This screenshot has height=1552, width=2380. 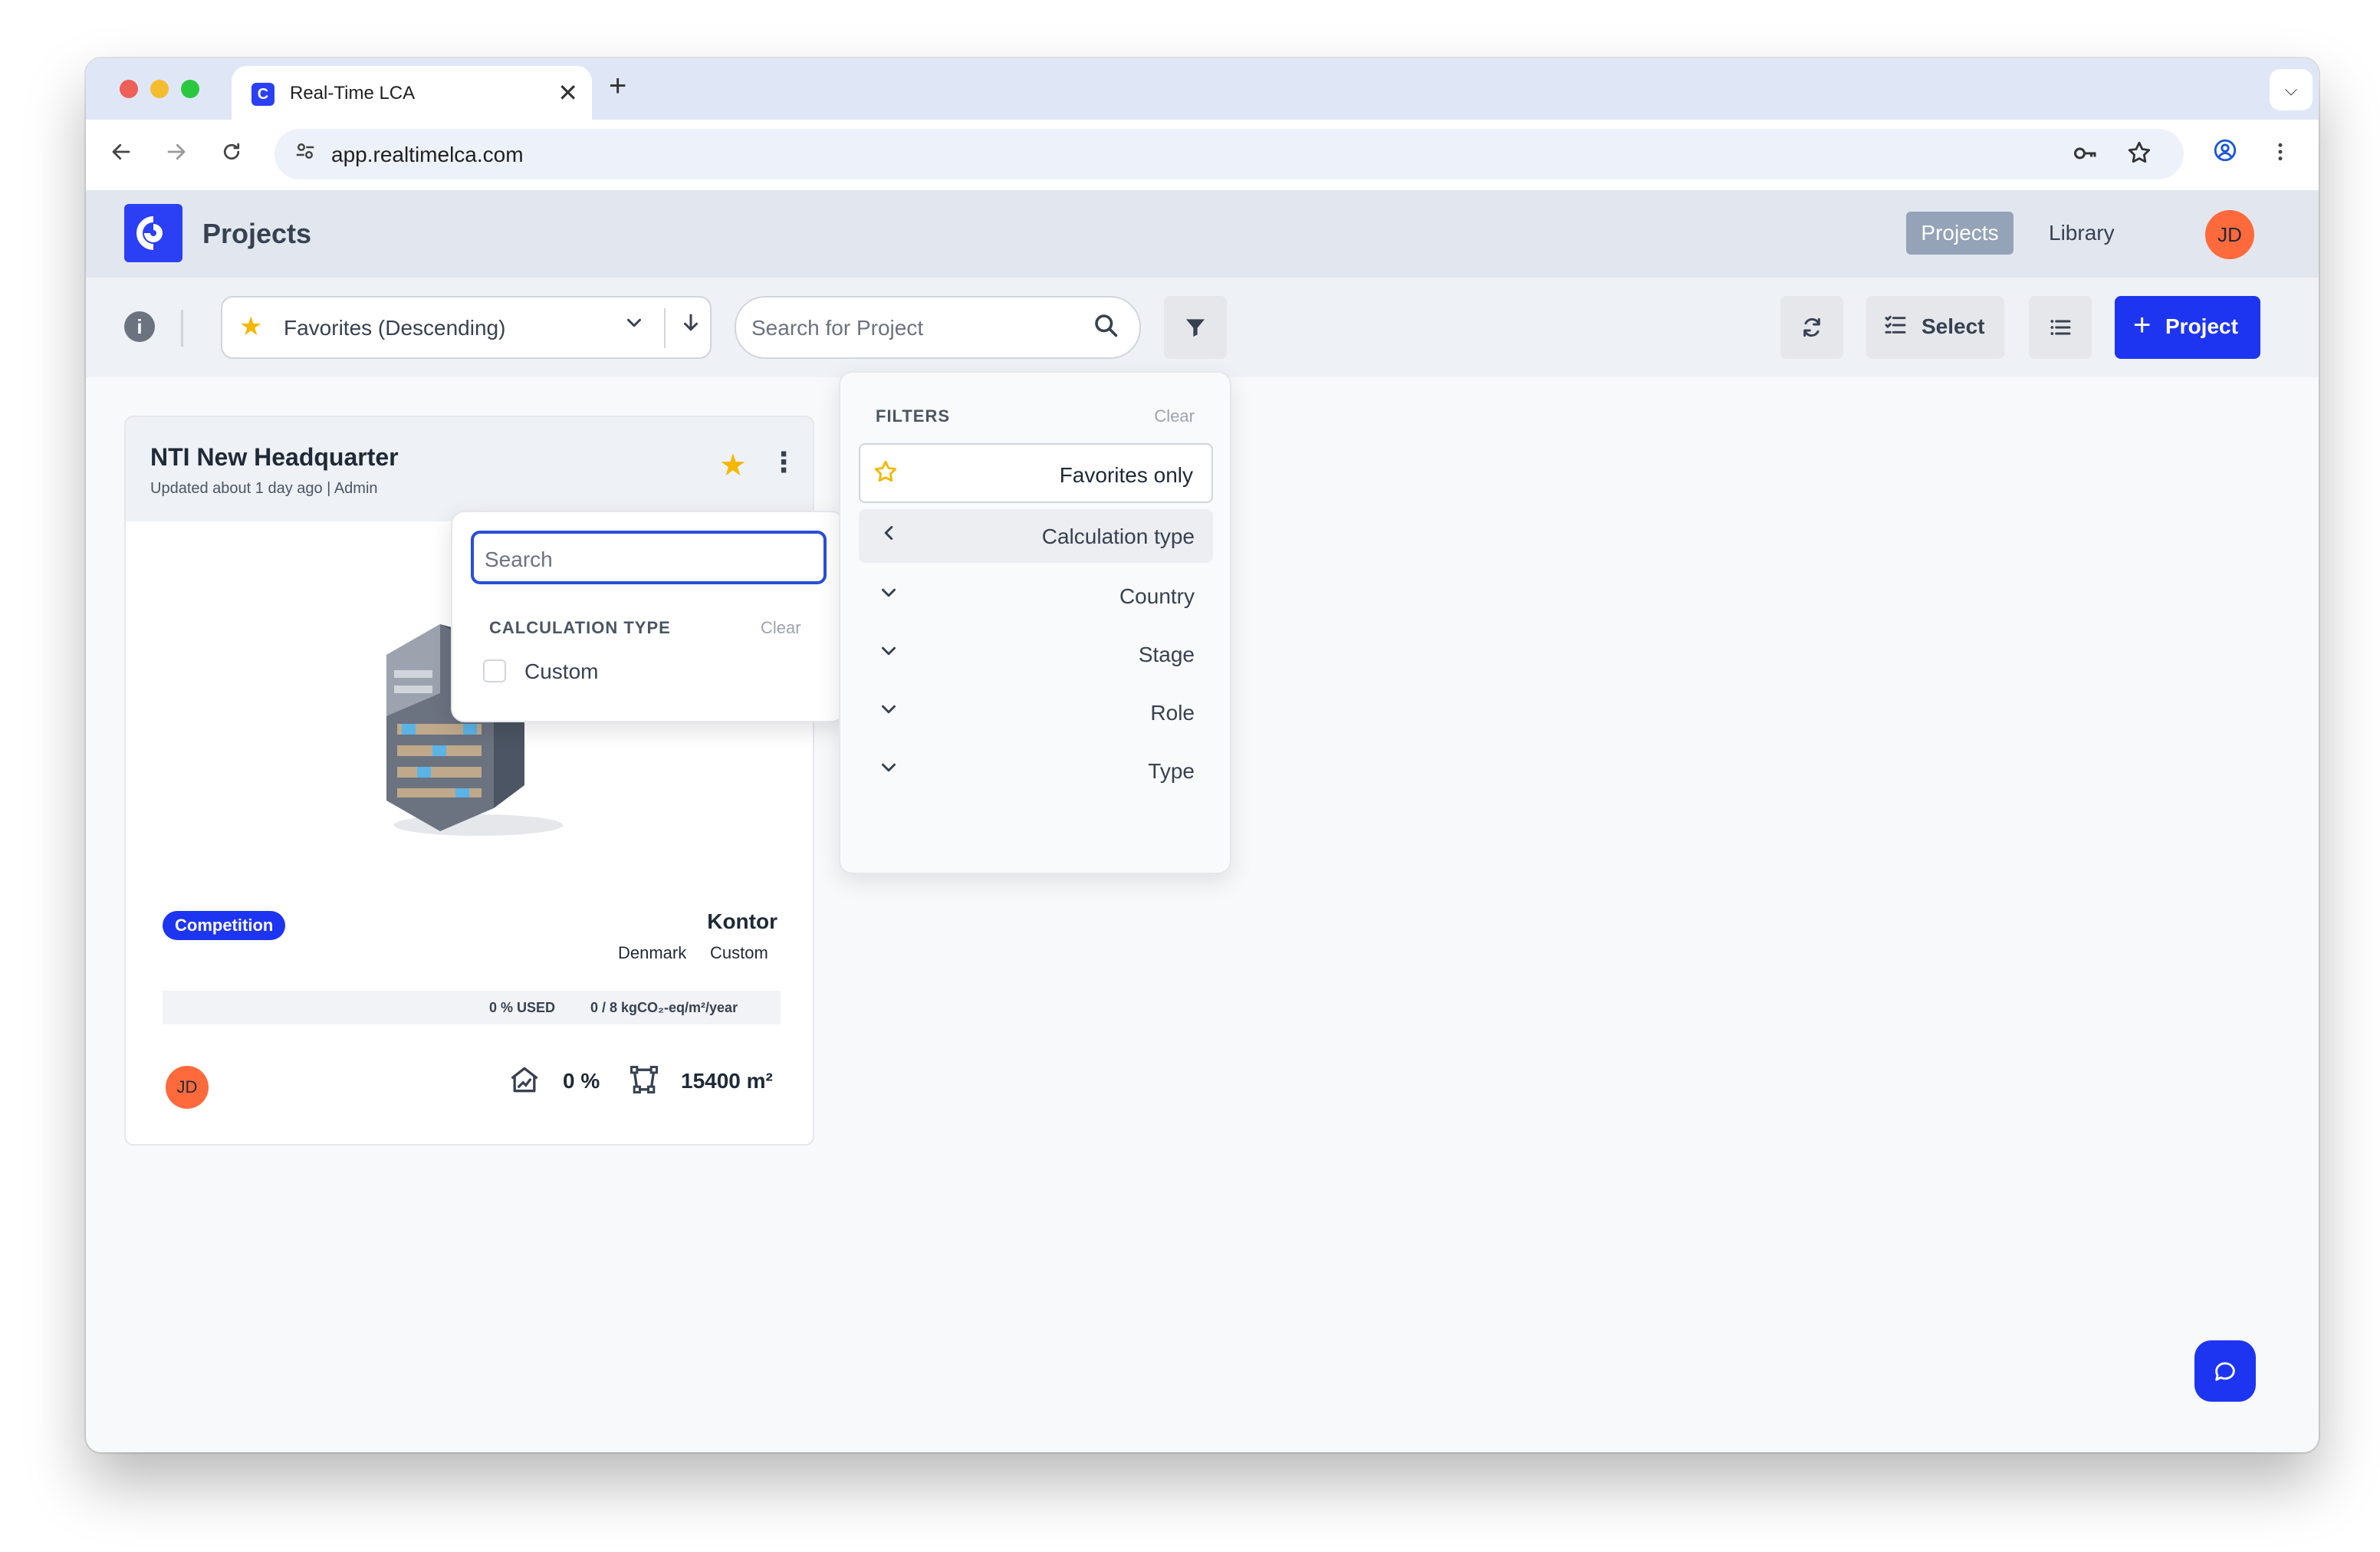 I want to click on favorites-only-toggle: Favorites only, so click(x=1036, y=473).